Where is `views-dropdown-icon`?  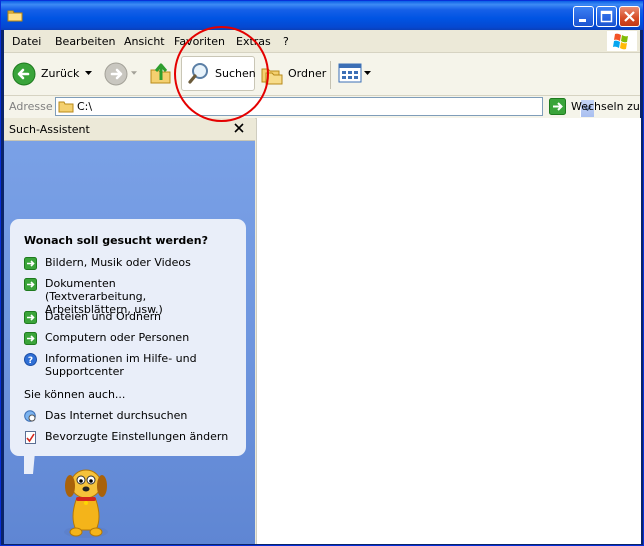 views-dropdown-icon is located at coordinates (367, 73).